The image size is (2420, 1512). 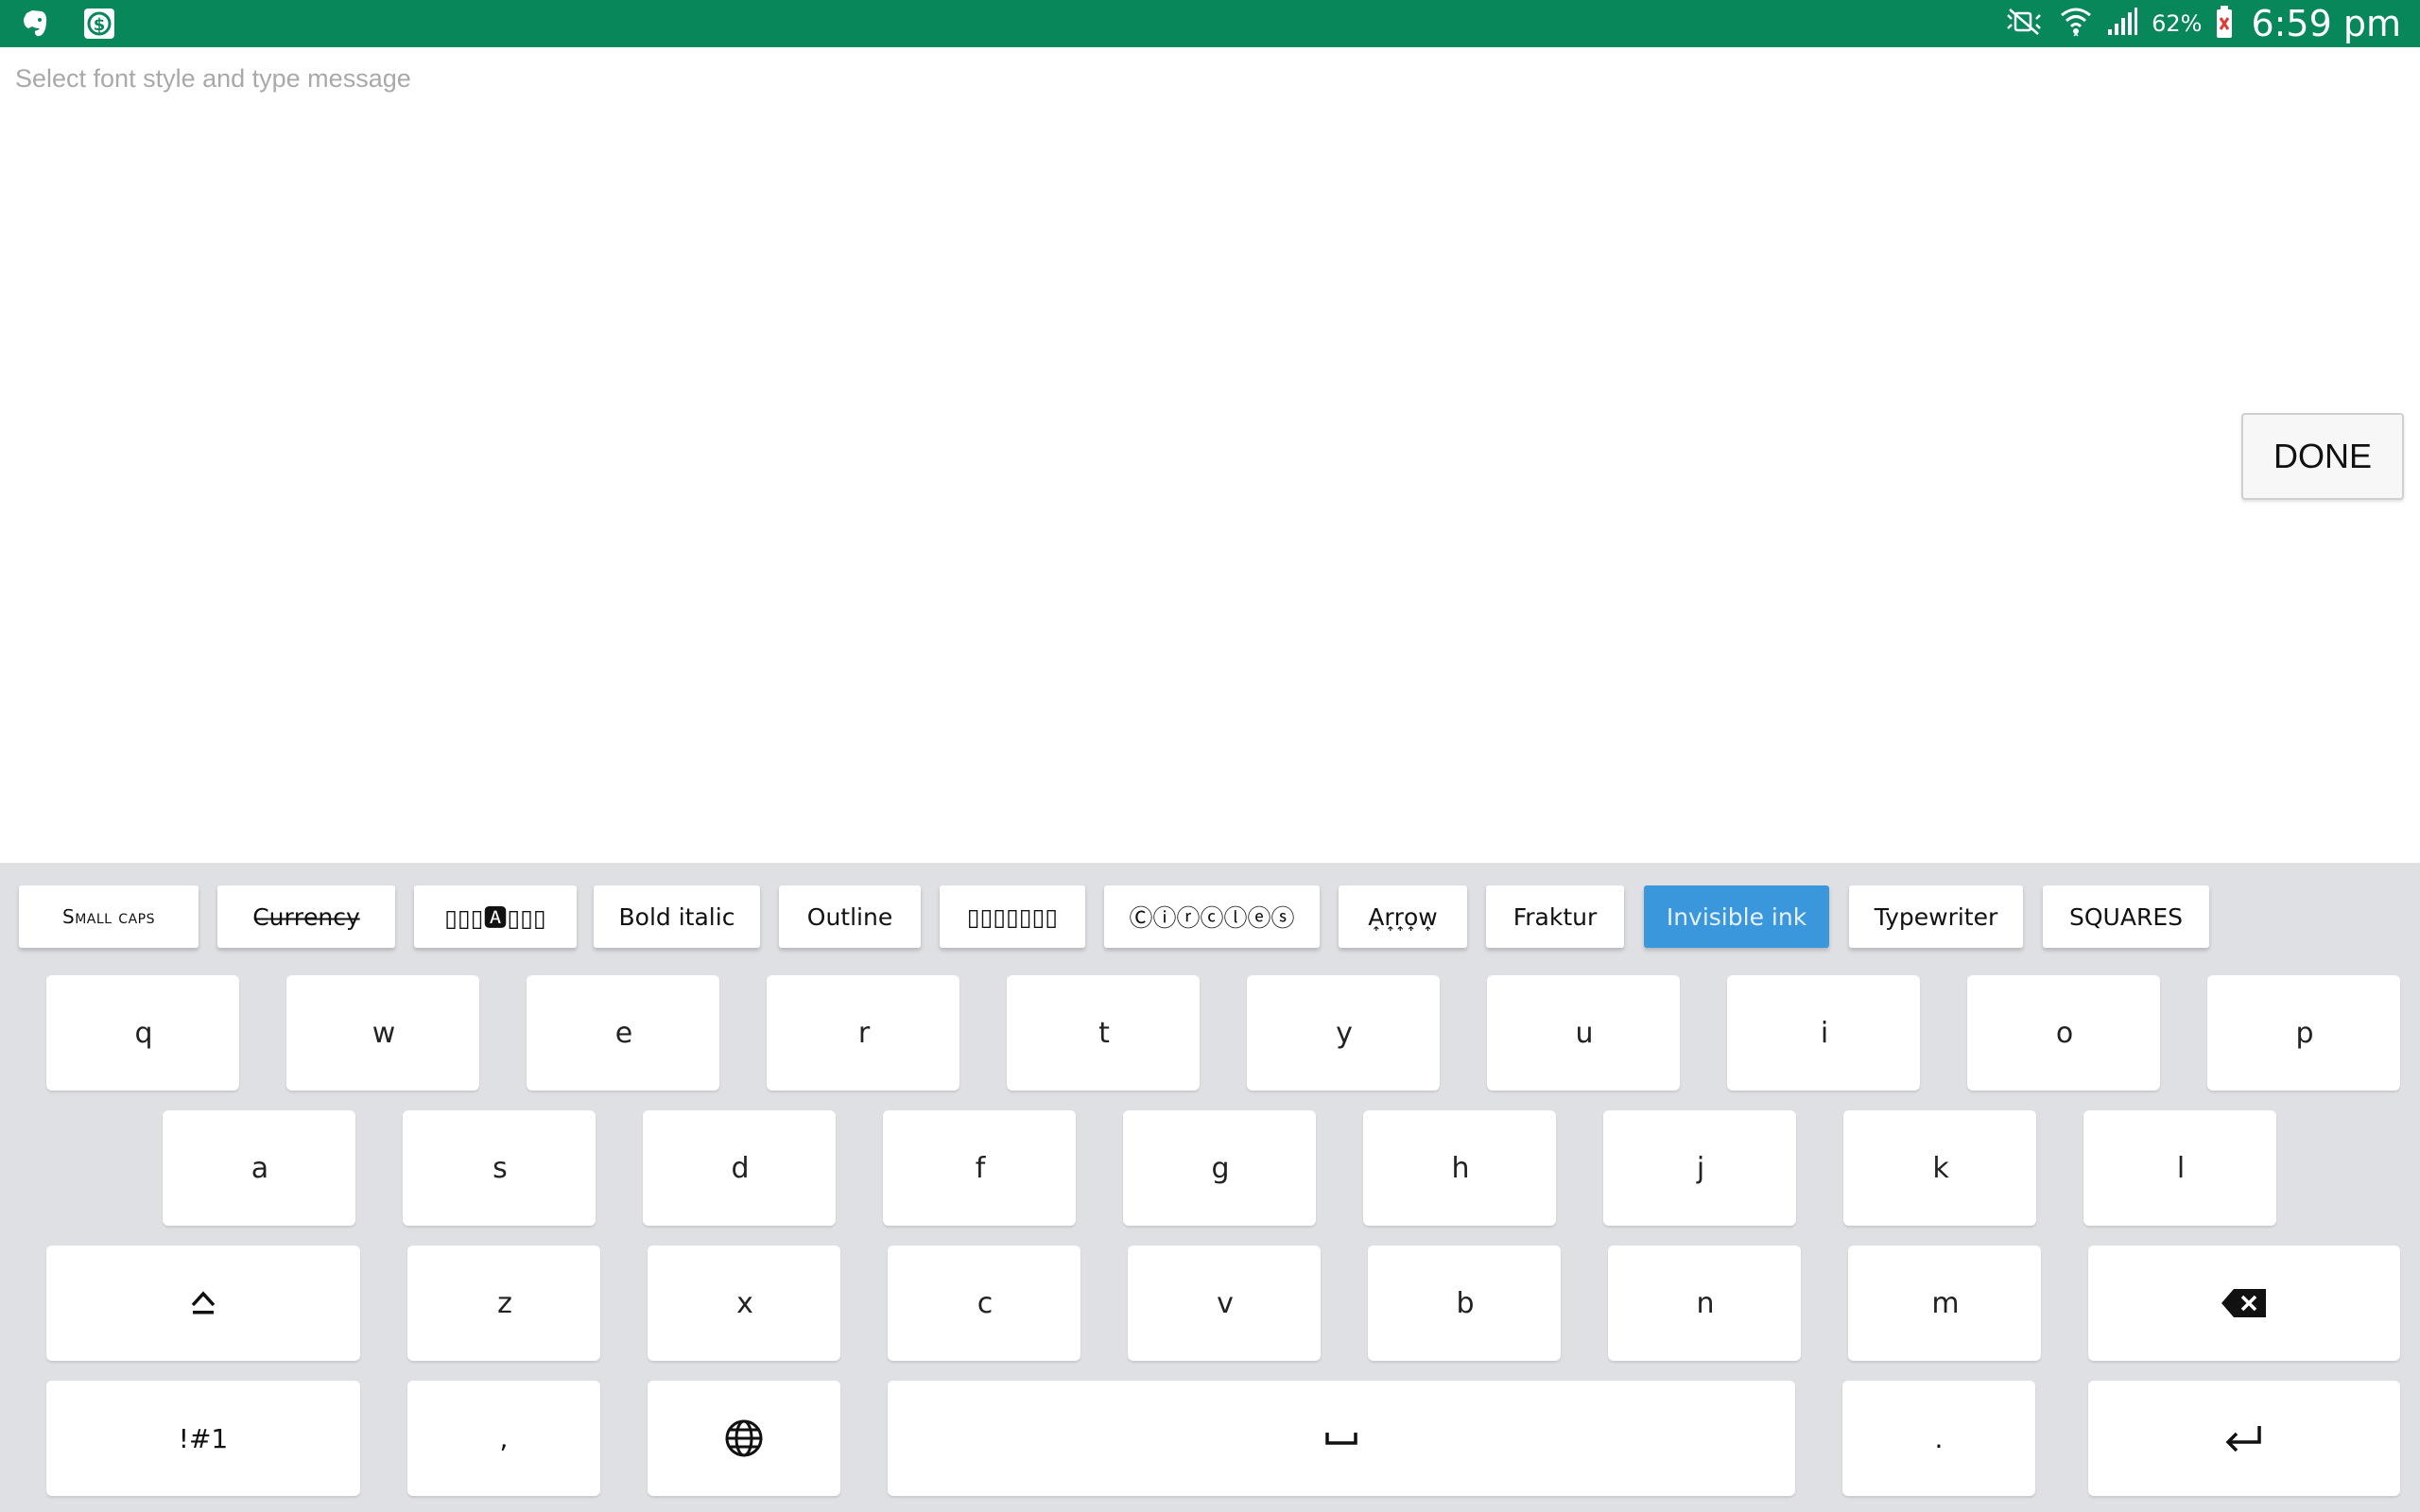 I want to click on key-label: m, so click(x=1945, y=1303).